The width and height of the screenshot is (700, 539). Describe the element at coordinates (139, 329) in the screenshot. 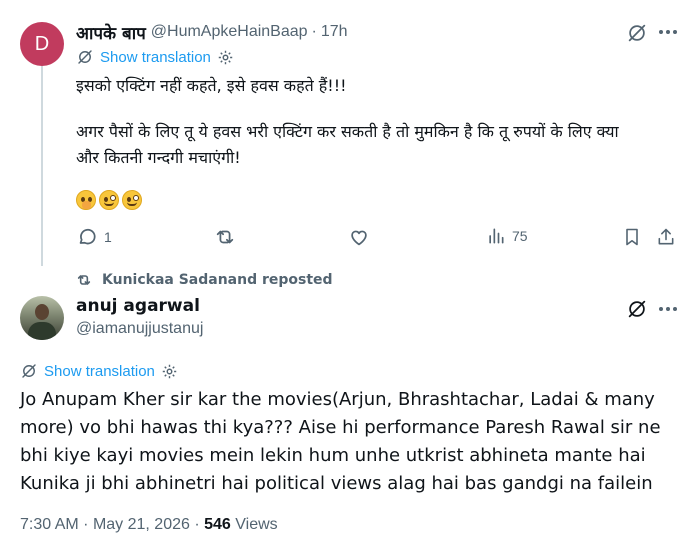

I see `author-handle: @iamanujjustanuj` at that location.